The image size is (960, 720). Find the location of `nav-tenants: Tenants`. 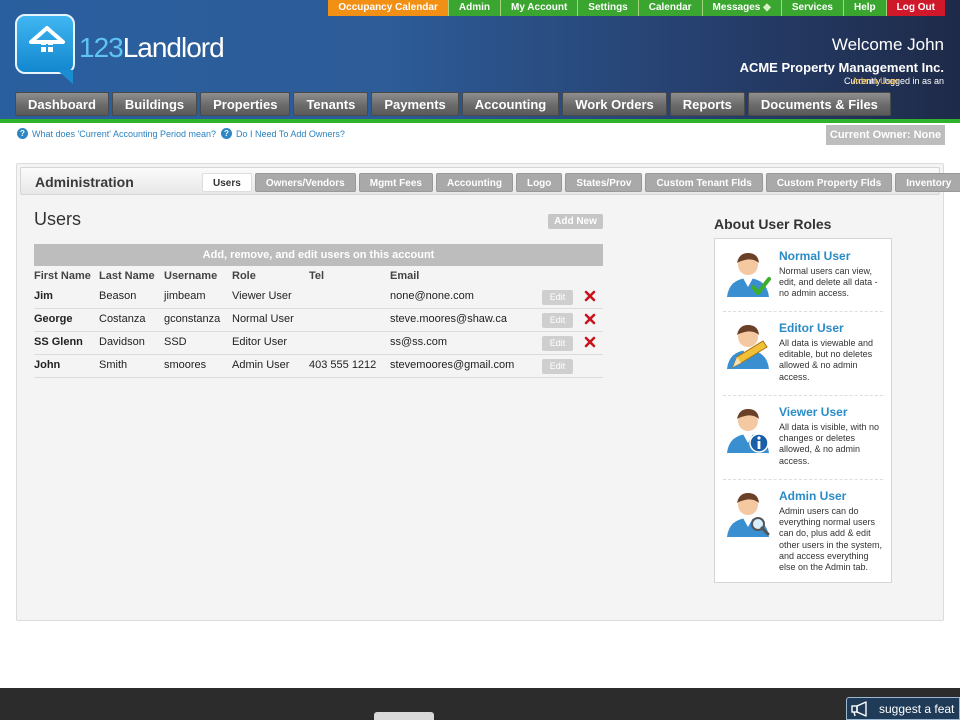

nav-tenants: Tenants is located at coordinates (331, 104).